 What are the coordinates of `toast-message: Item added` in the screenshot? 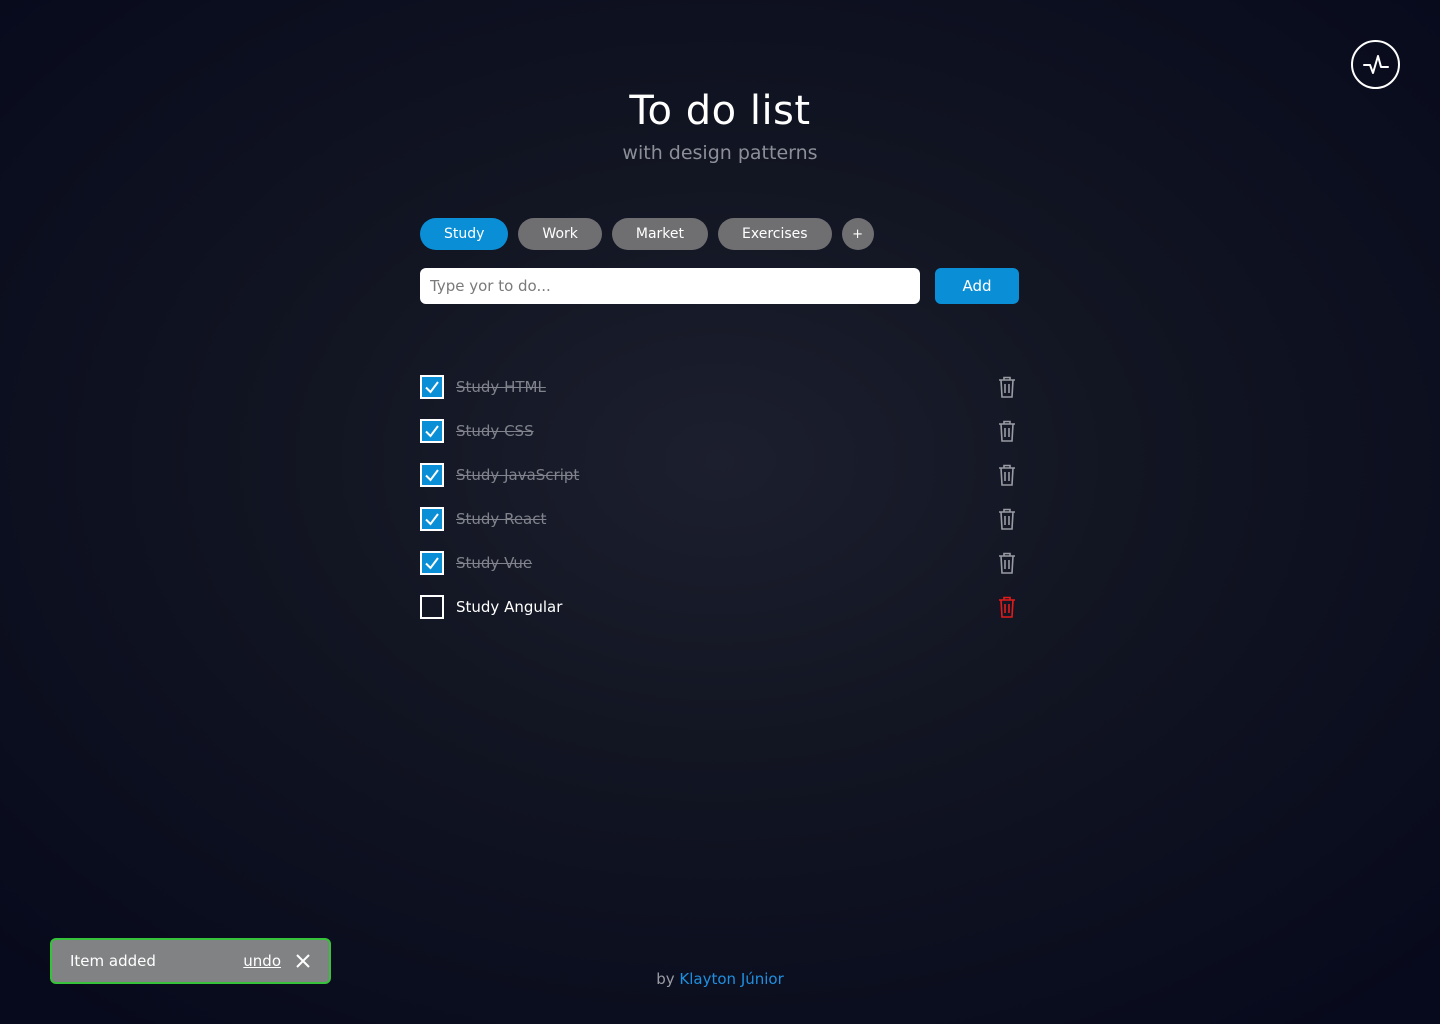 It's located at (113, 961).